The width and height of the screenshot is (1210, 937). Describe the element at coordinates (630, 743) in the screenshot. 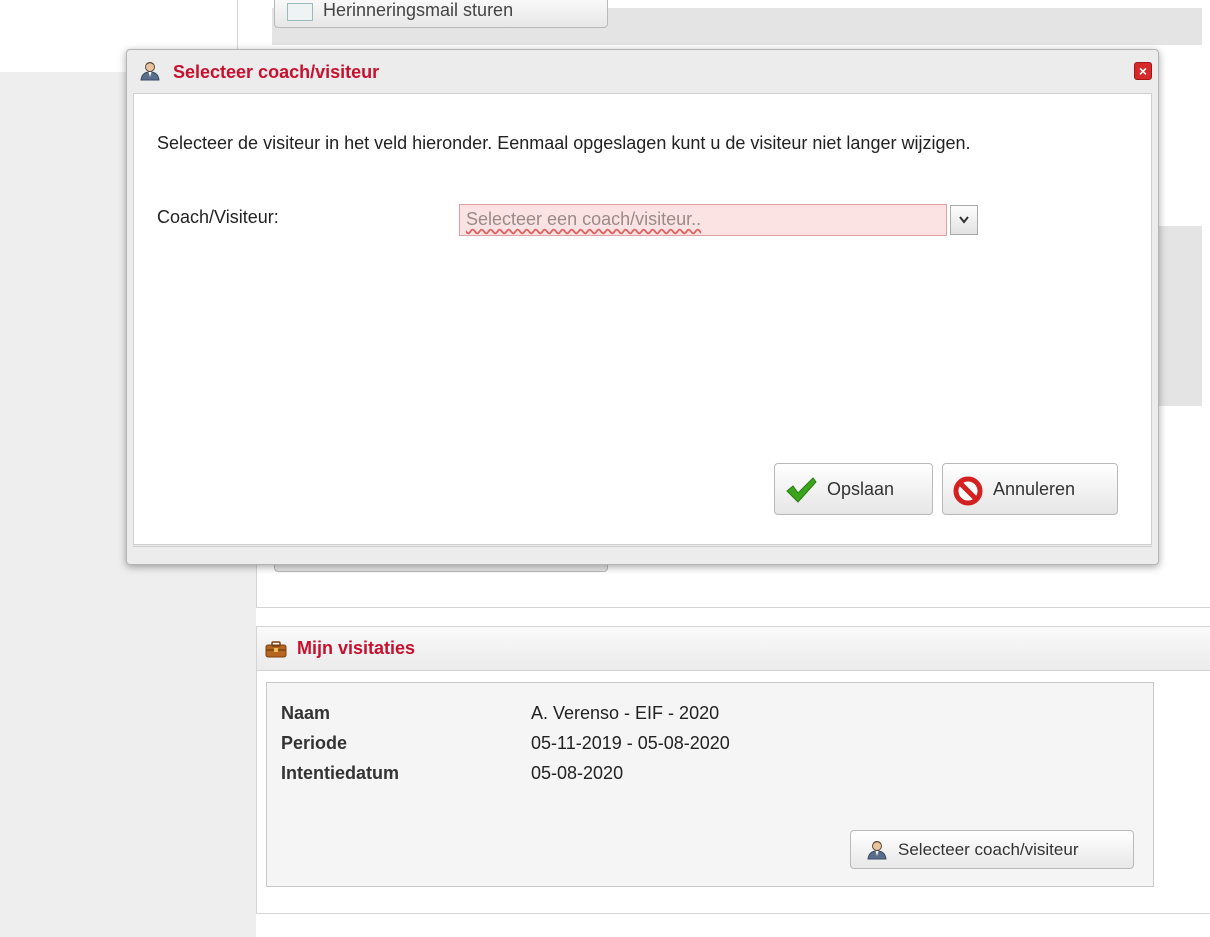

I see `detail-value: 05-11-2019 - 05-08-2020` at that location.